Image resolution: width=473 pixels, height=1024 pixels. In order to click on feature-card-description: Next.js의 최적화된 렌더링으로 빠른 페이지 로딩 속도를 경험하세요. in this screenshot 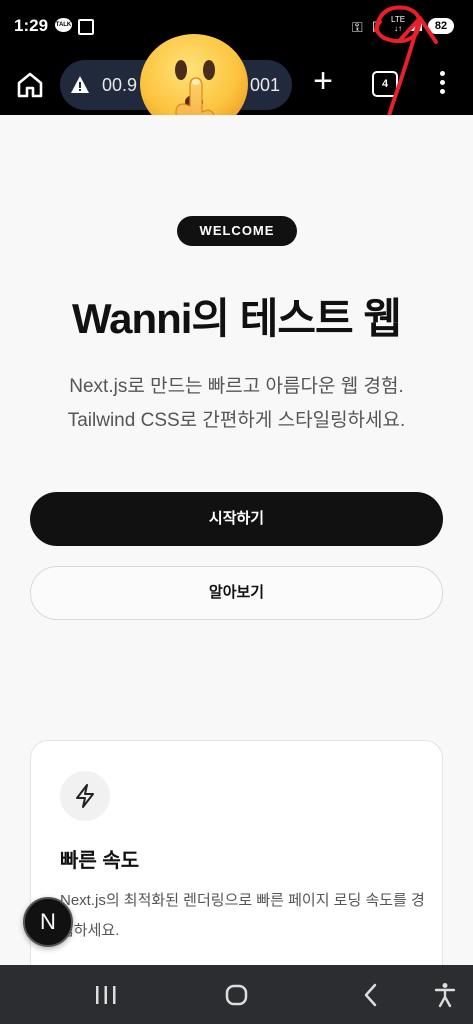, I will do `click(242, 915)`.